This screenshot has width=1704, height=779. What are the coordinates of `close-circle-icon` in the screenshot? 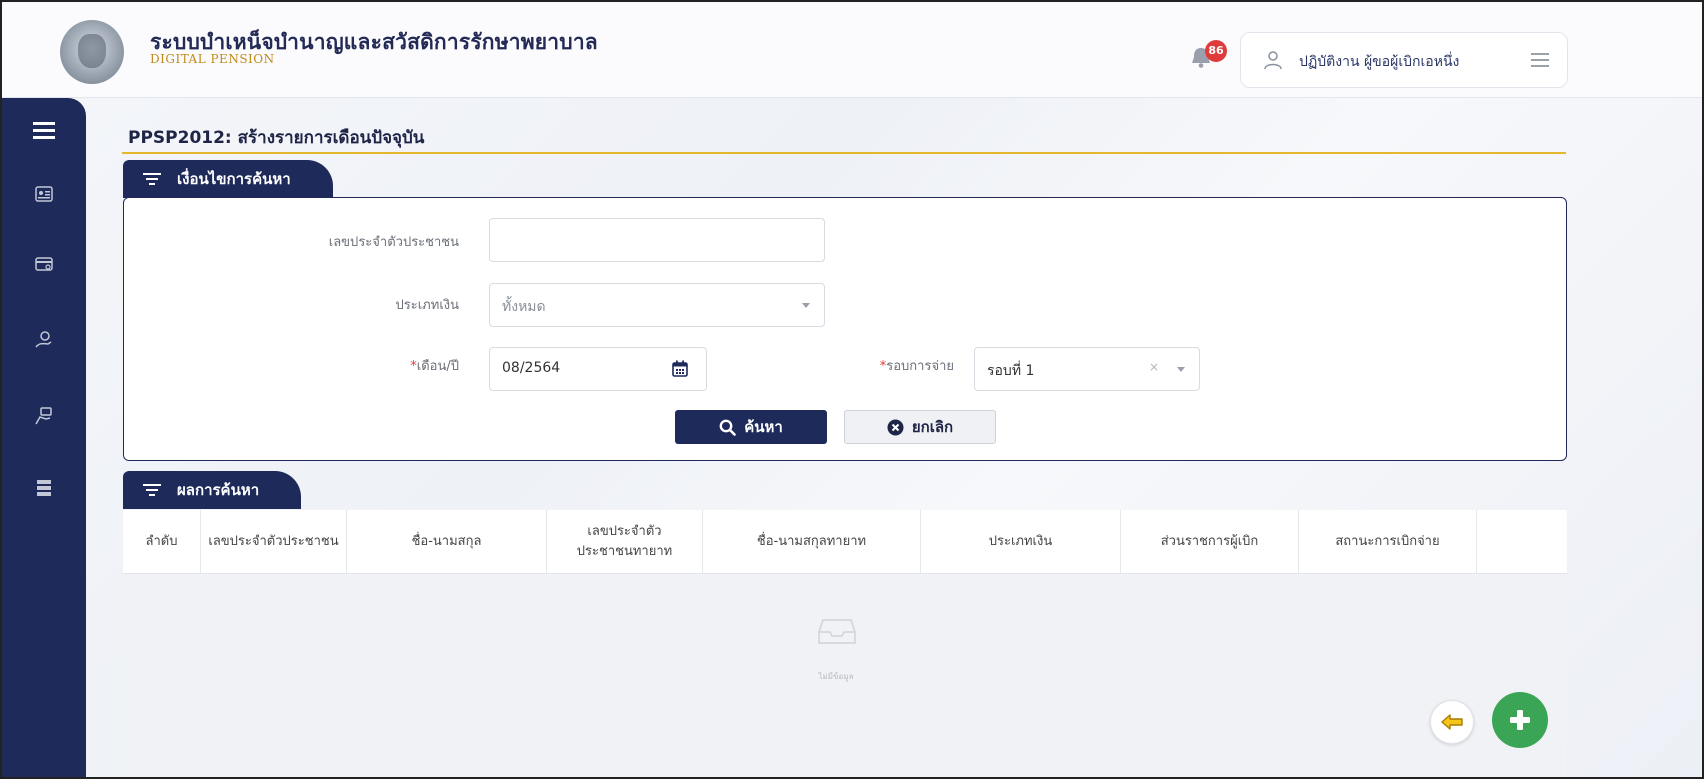 It's located at (895, 427).